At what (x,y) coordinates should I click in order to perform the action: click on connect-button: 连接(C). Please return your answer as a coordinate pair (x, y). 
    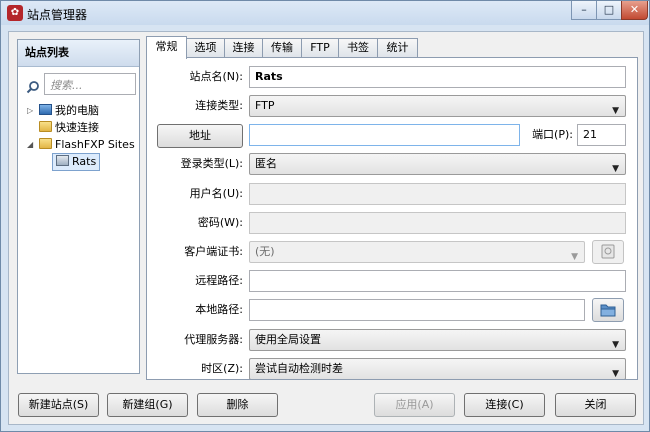
    Looking at the image, I should click on (504, 405).